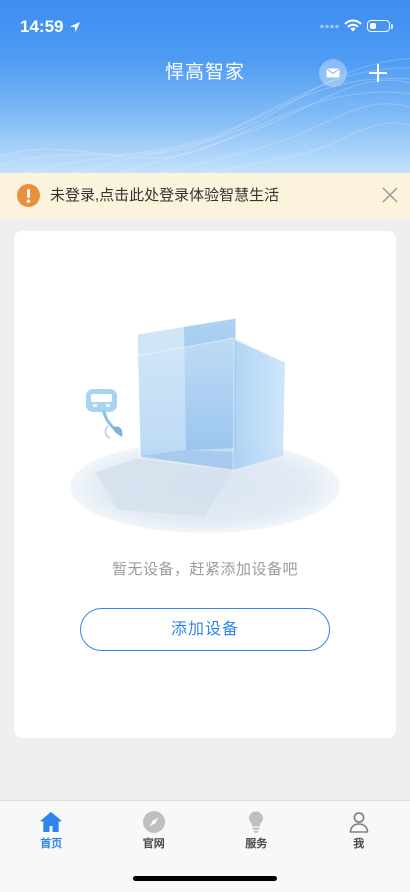  I want to click on warning-icon, so click(28, 195).